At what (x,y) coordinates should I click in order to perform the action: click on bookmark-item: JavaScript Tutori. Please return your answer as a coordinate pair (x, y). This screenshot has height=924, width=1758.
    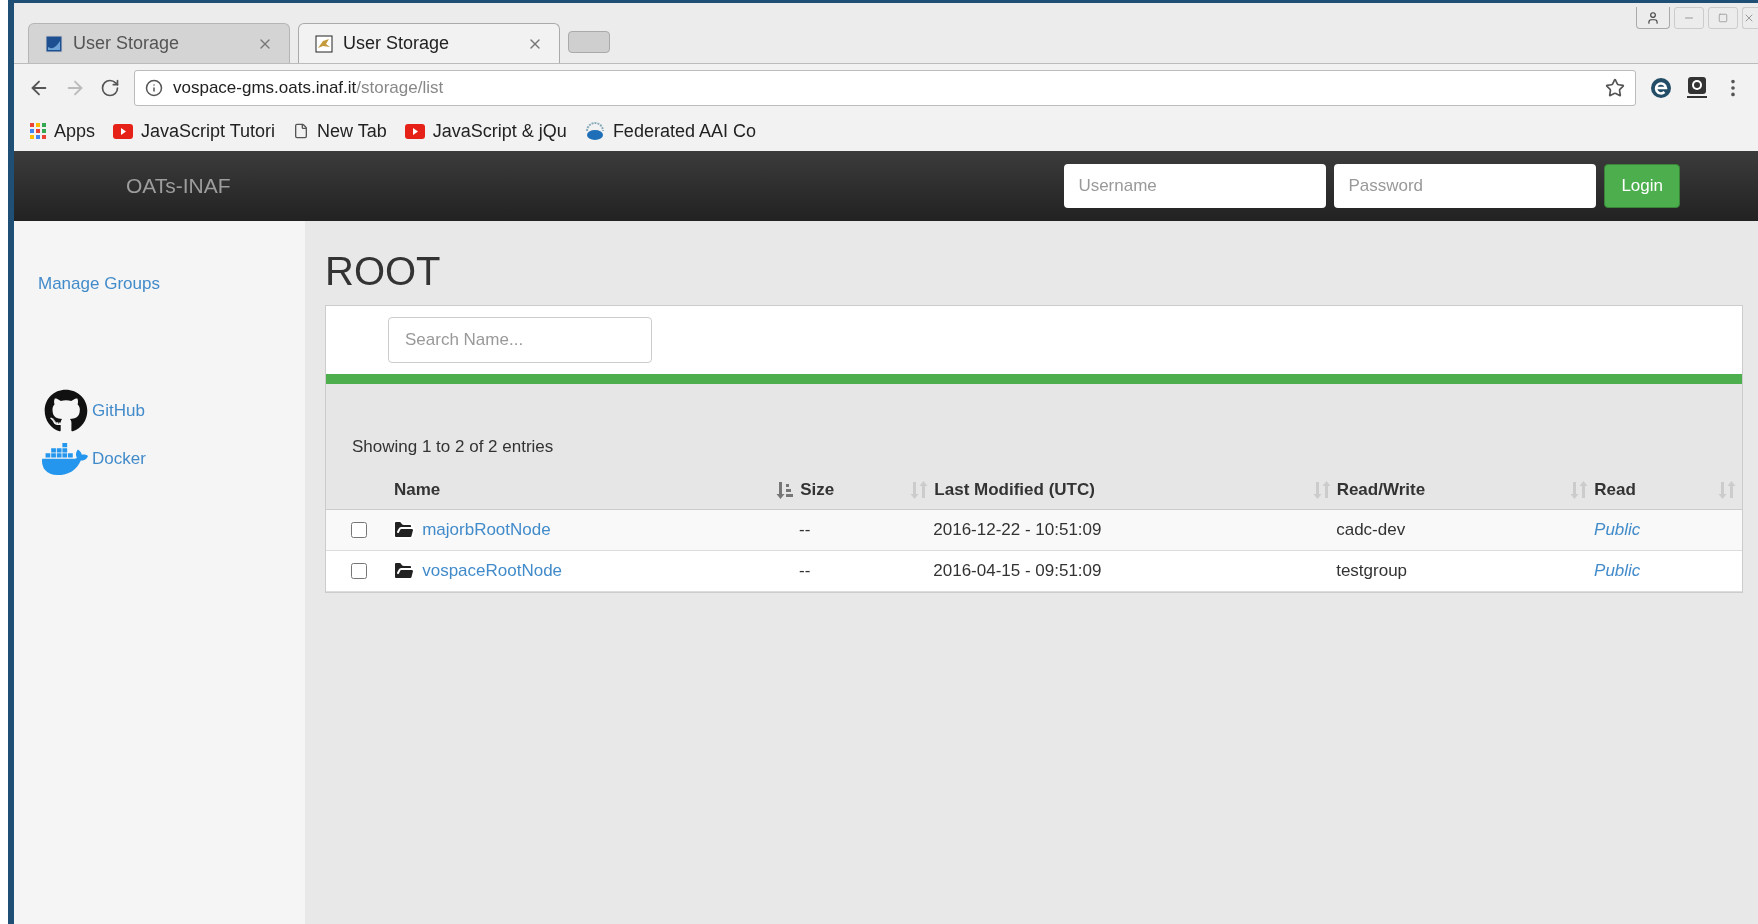
    Looking at the image, I should click on (194, 131).